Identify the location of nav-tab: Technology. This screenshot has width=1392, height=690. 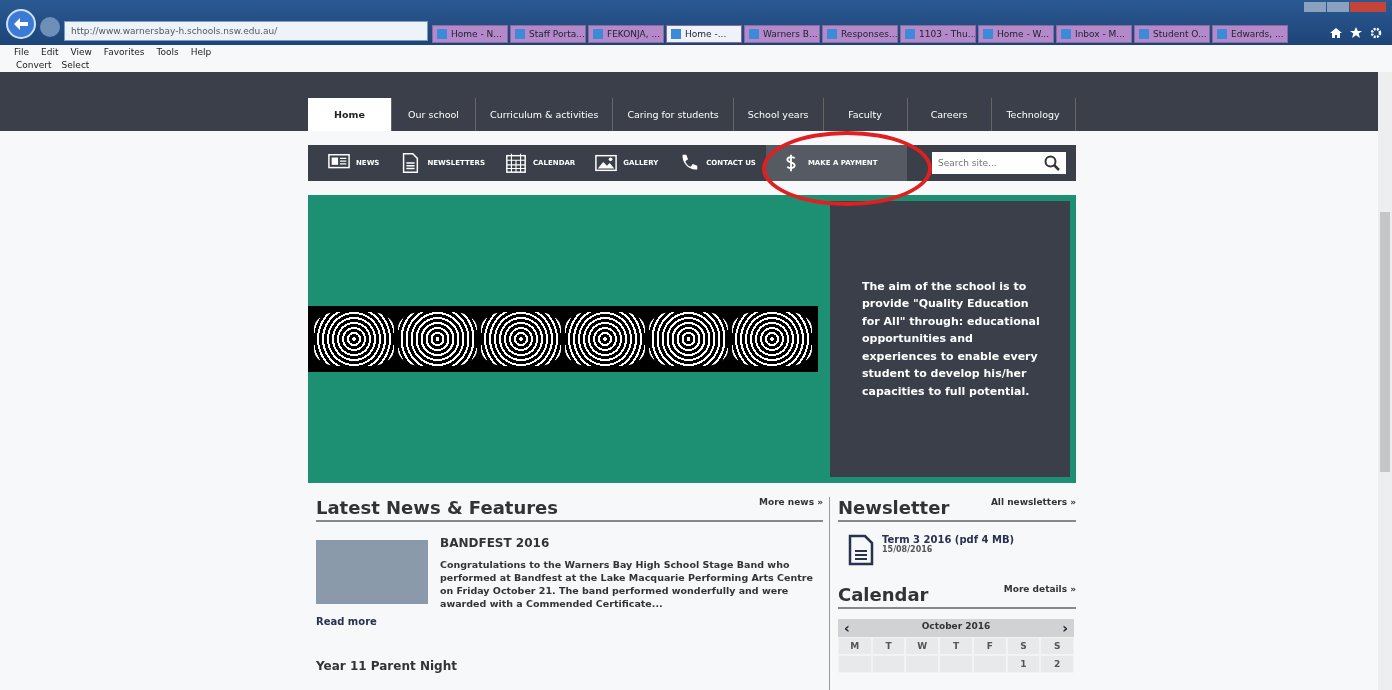
(1033, 114).